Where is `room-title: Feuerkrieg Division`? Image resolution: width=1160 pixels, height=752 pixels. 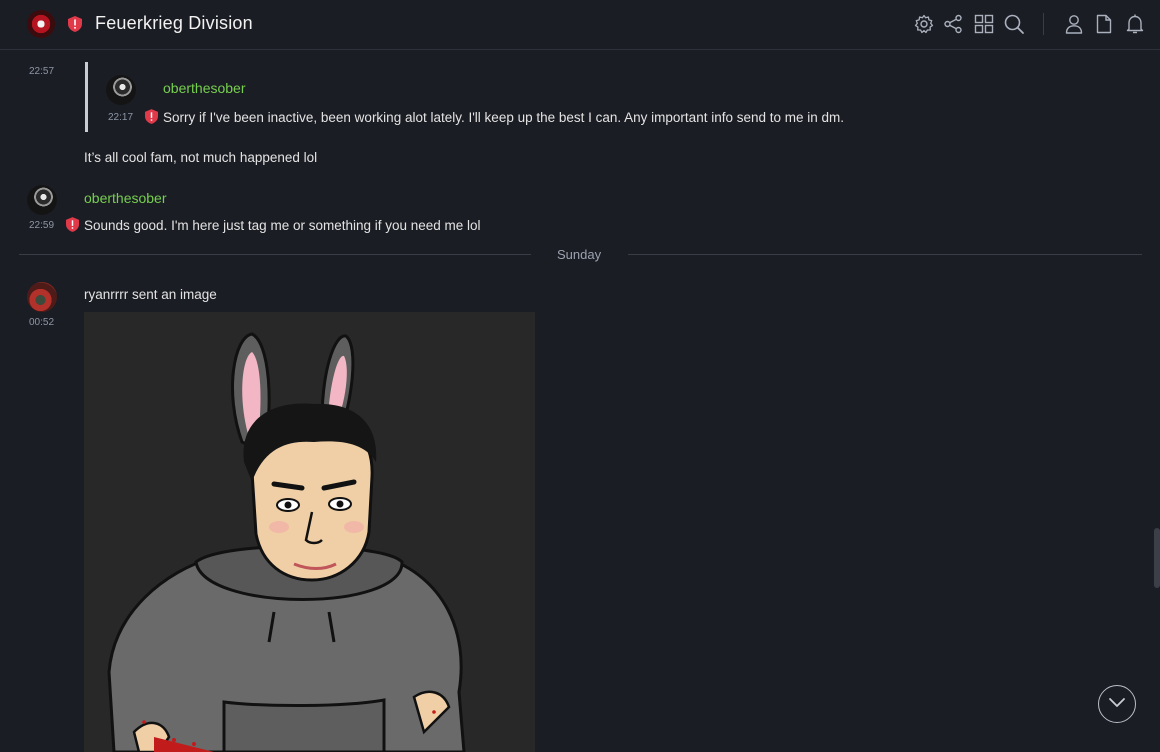
room-title: Feuerkrieg Division is located at coordinates (174, 23).